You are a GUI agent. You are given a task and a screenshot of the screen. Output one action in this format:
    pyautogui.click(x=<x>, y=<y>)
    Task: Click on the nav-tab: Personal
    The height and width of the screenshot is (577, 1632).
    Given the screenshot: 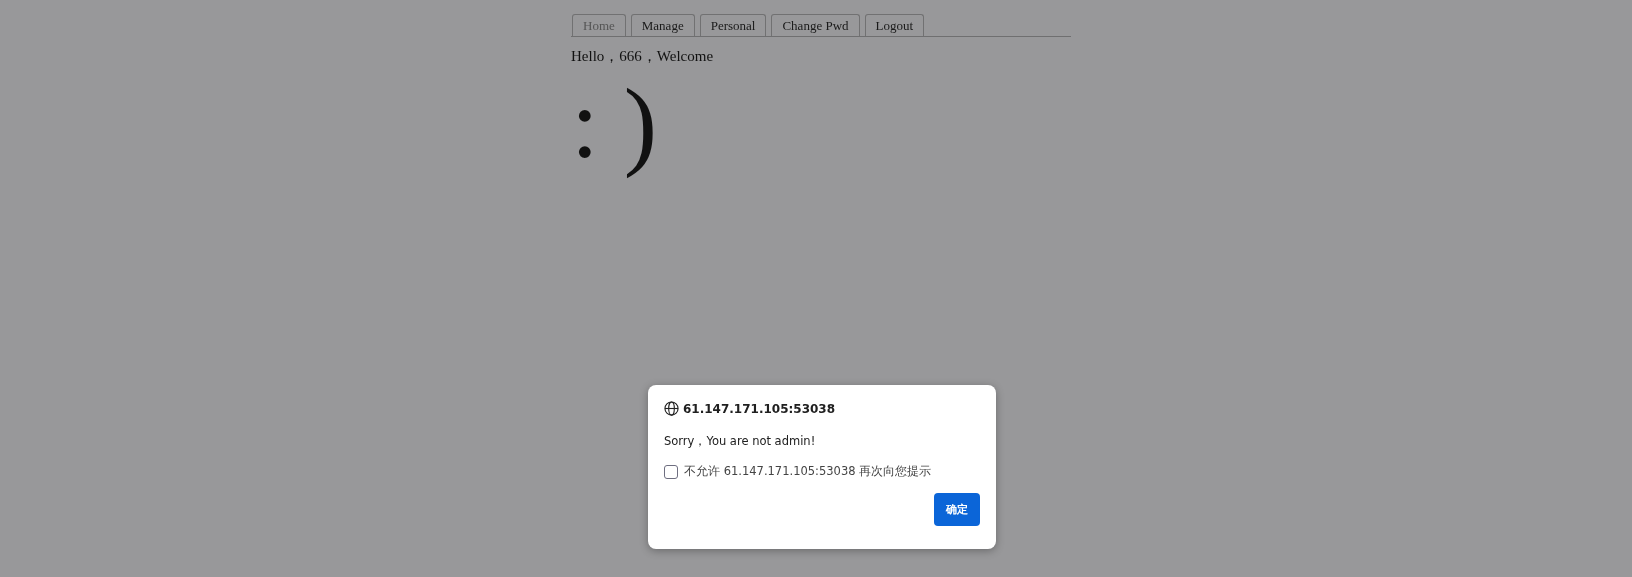 What is the action you would take?
    pyautogui.click(x=733, y=25)
    